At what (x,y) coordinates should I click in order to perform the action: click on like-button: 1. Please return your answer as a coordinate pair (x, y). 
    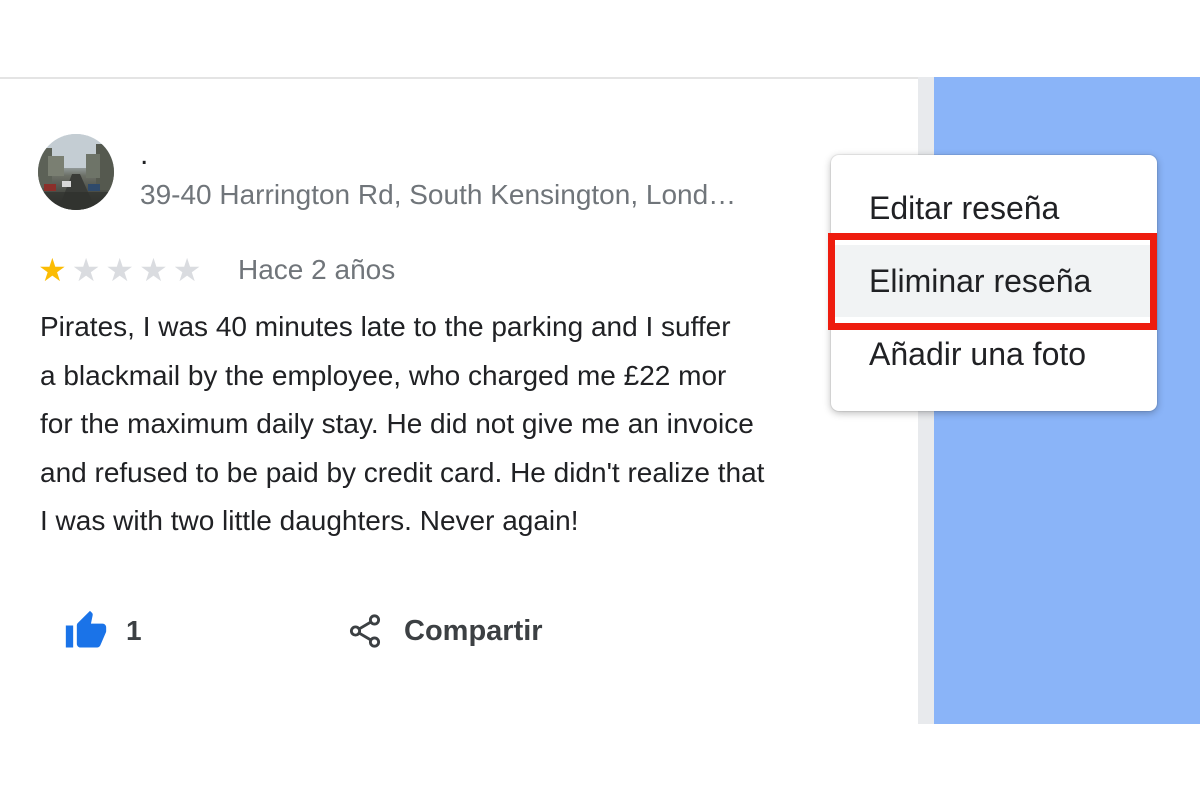
    Looking at the image, I should click on (103, 631).